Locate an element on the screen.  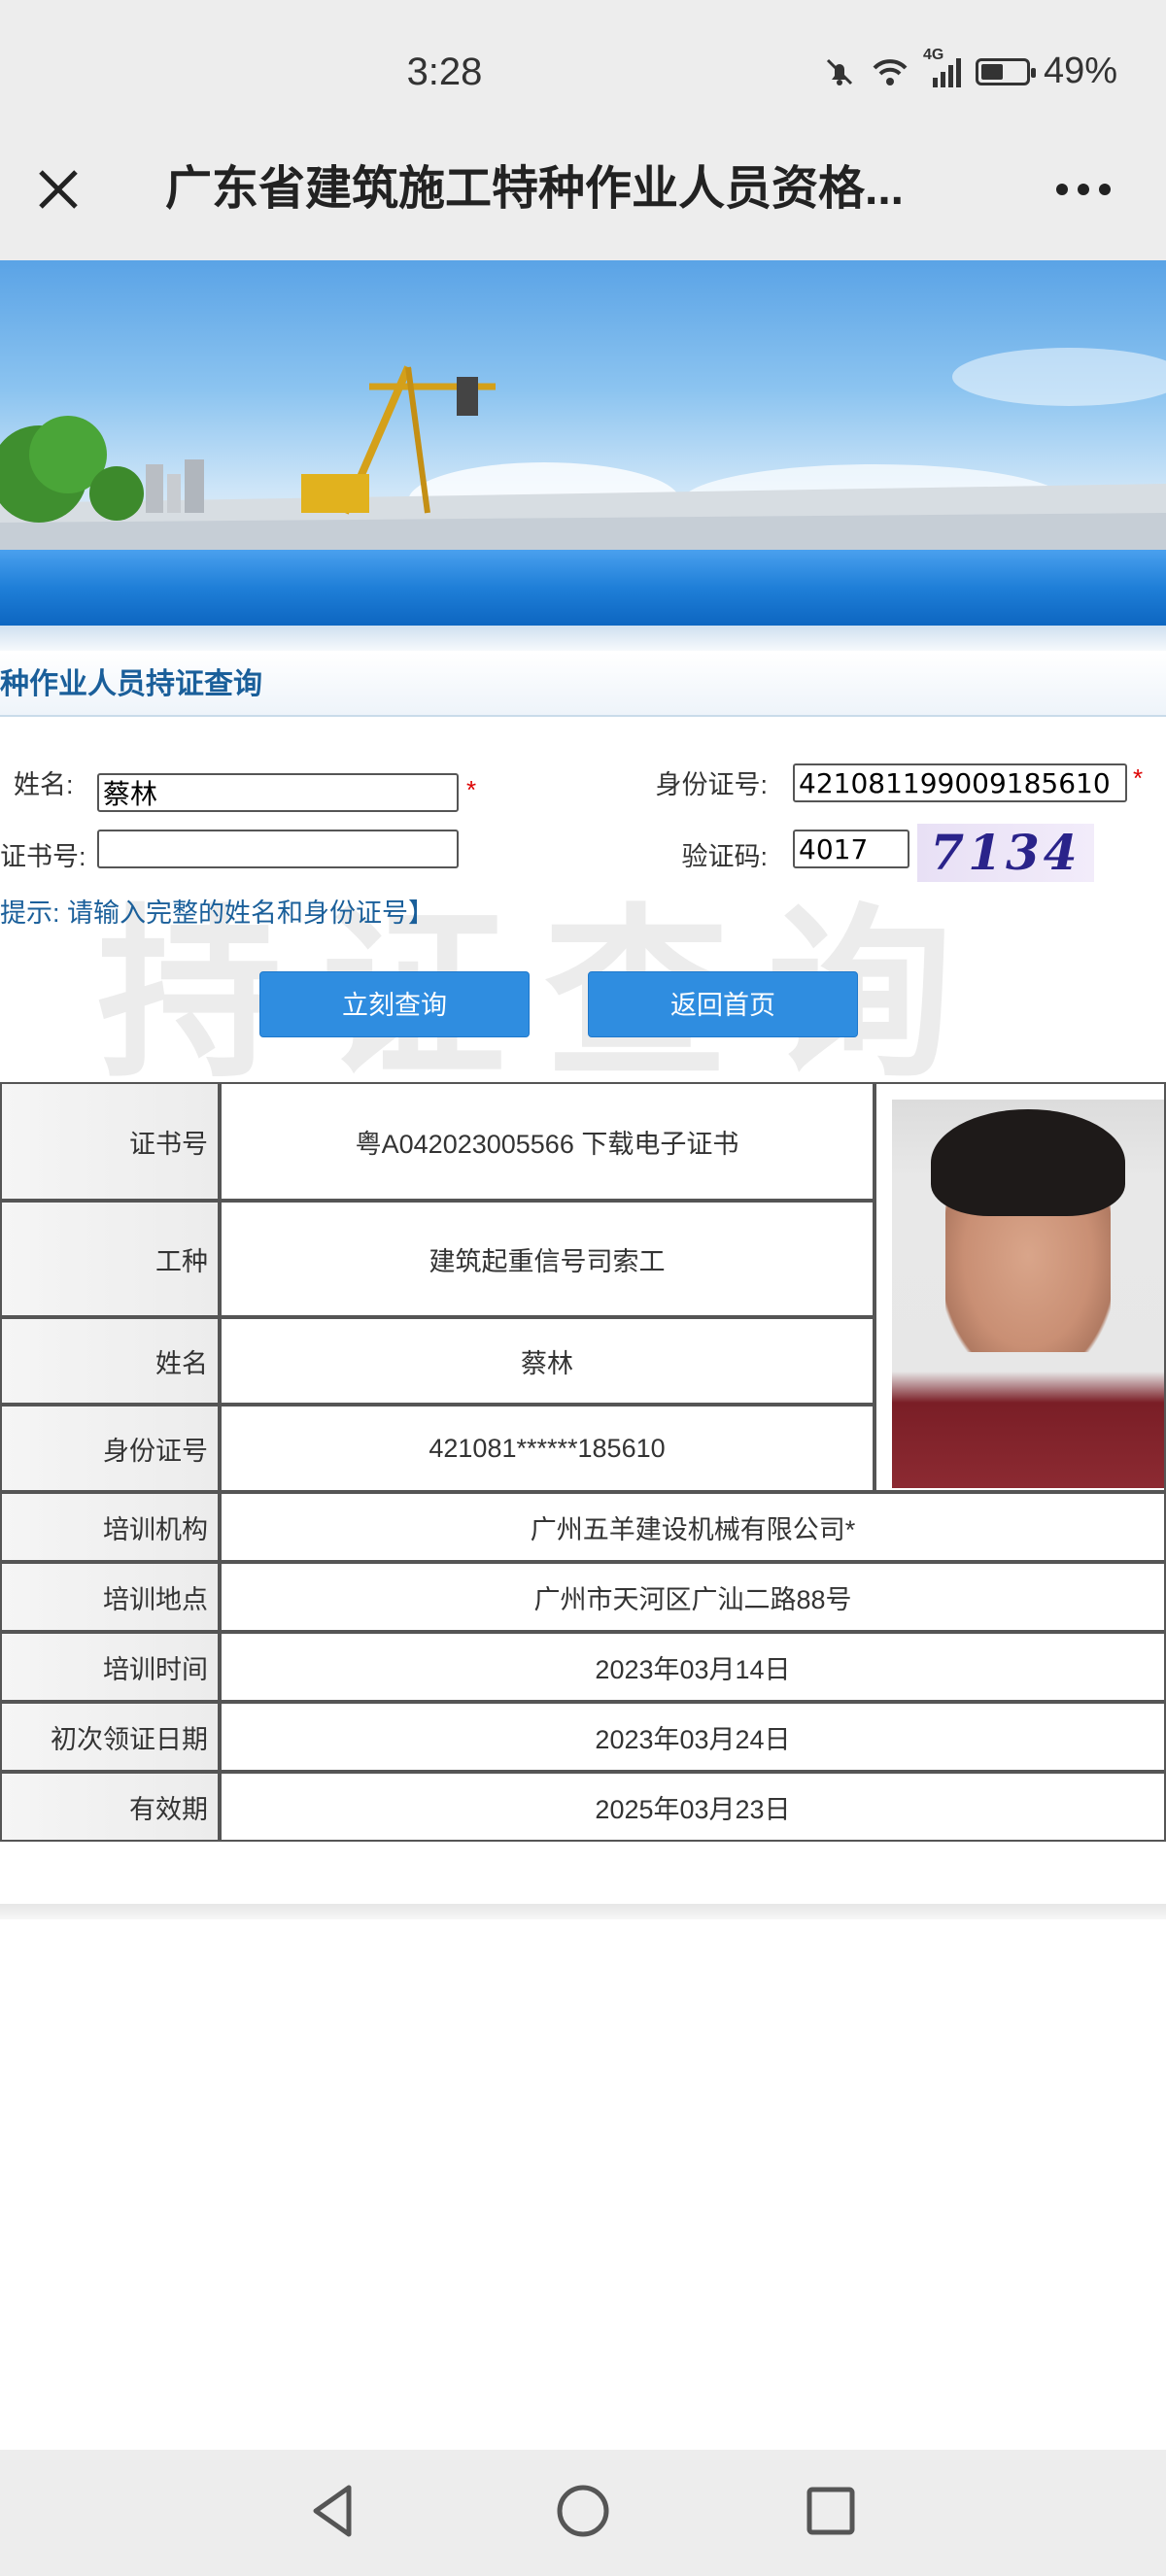
status-icons: 4G 49% is located at coordinates (969, 69).